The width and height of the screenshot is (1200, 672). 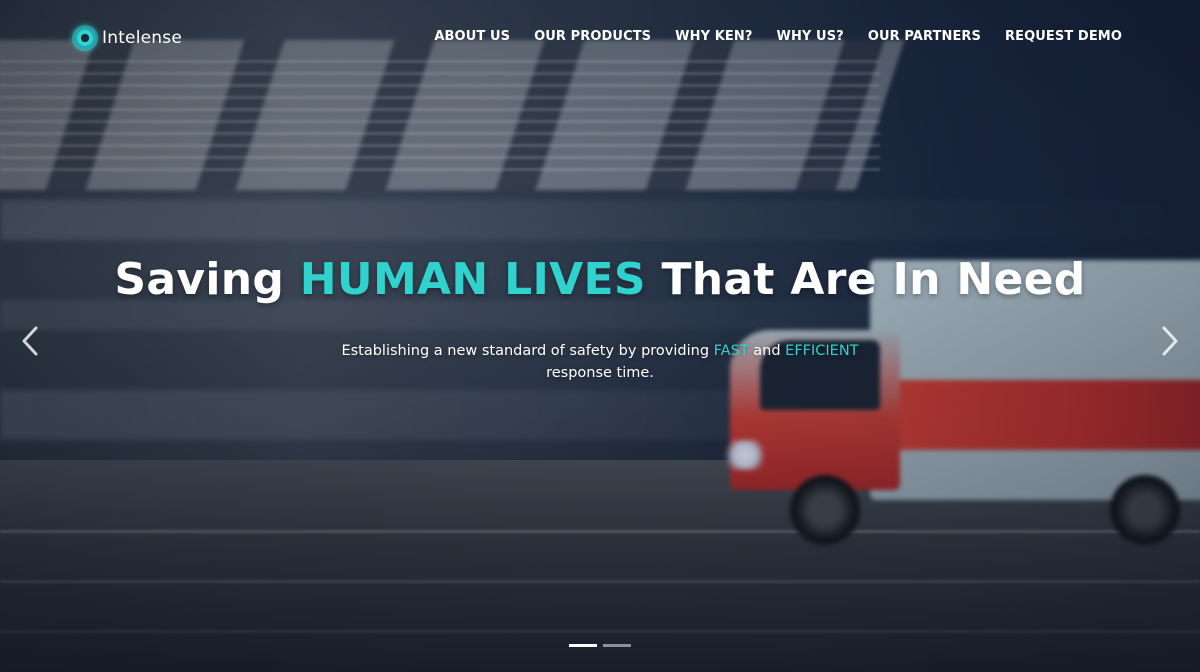 I want to click on nav-item-about-us: ABOUT US, so click(x=472, y=36).